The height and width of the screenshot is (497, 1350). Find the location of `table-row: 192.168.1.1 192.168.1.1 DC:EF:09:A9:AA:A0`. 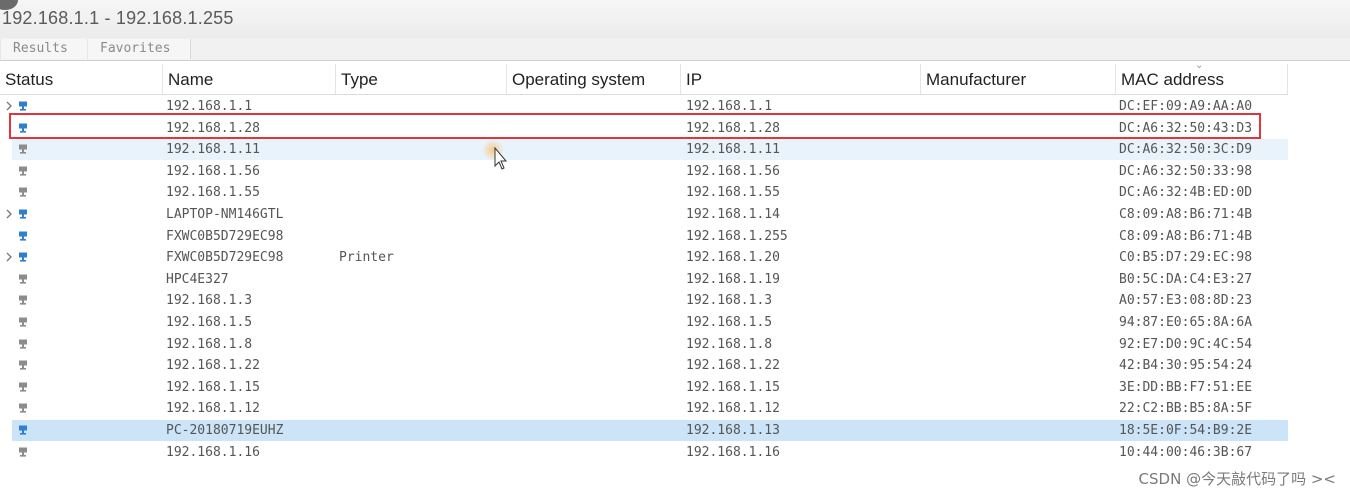

table-row: 192.168.1.1 192.168.1.1 DC:EF:09:A9:AA:A0 is located at coordinates (647, 106).